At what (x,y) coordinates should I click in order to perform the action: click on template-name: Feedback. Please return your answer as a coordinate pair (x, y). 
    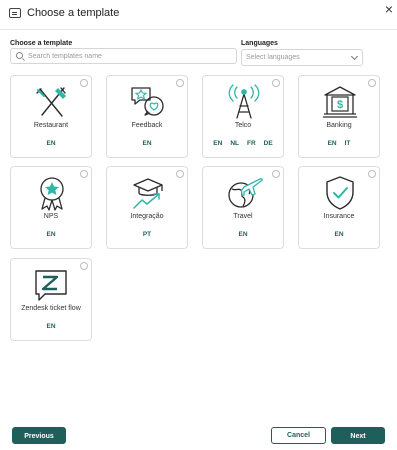
    Looking at the image, I should click on (147, 125).